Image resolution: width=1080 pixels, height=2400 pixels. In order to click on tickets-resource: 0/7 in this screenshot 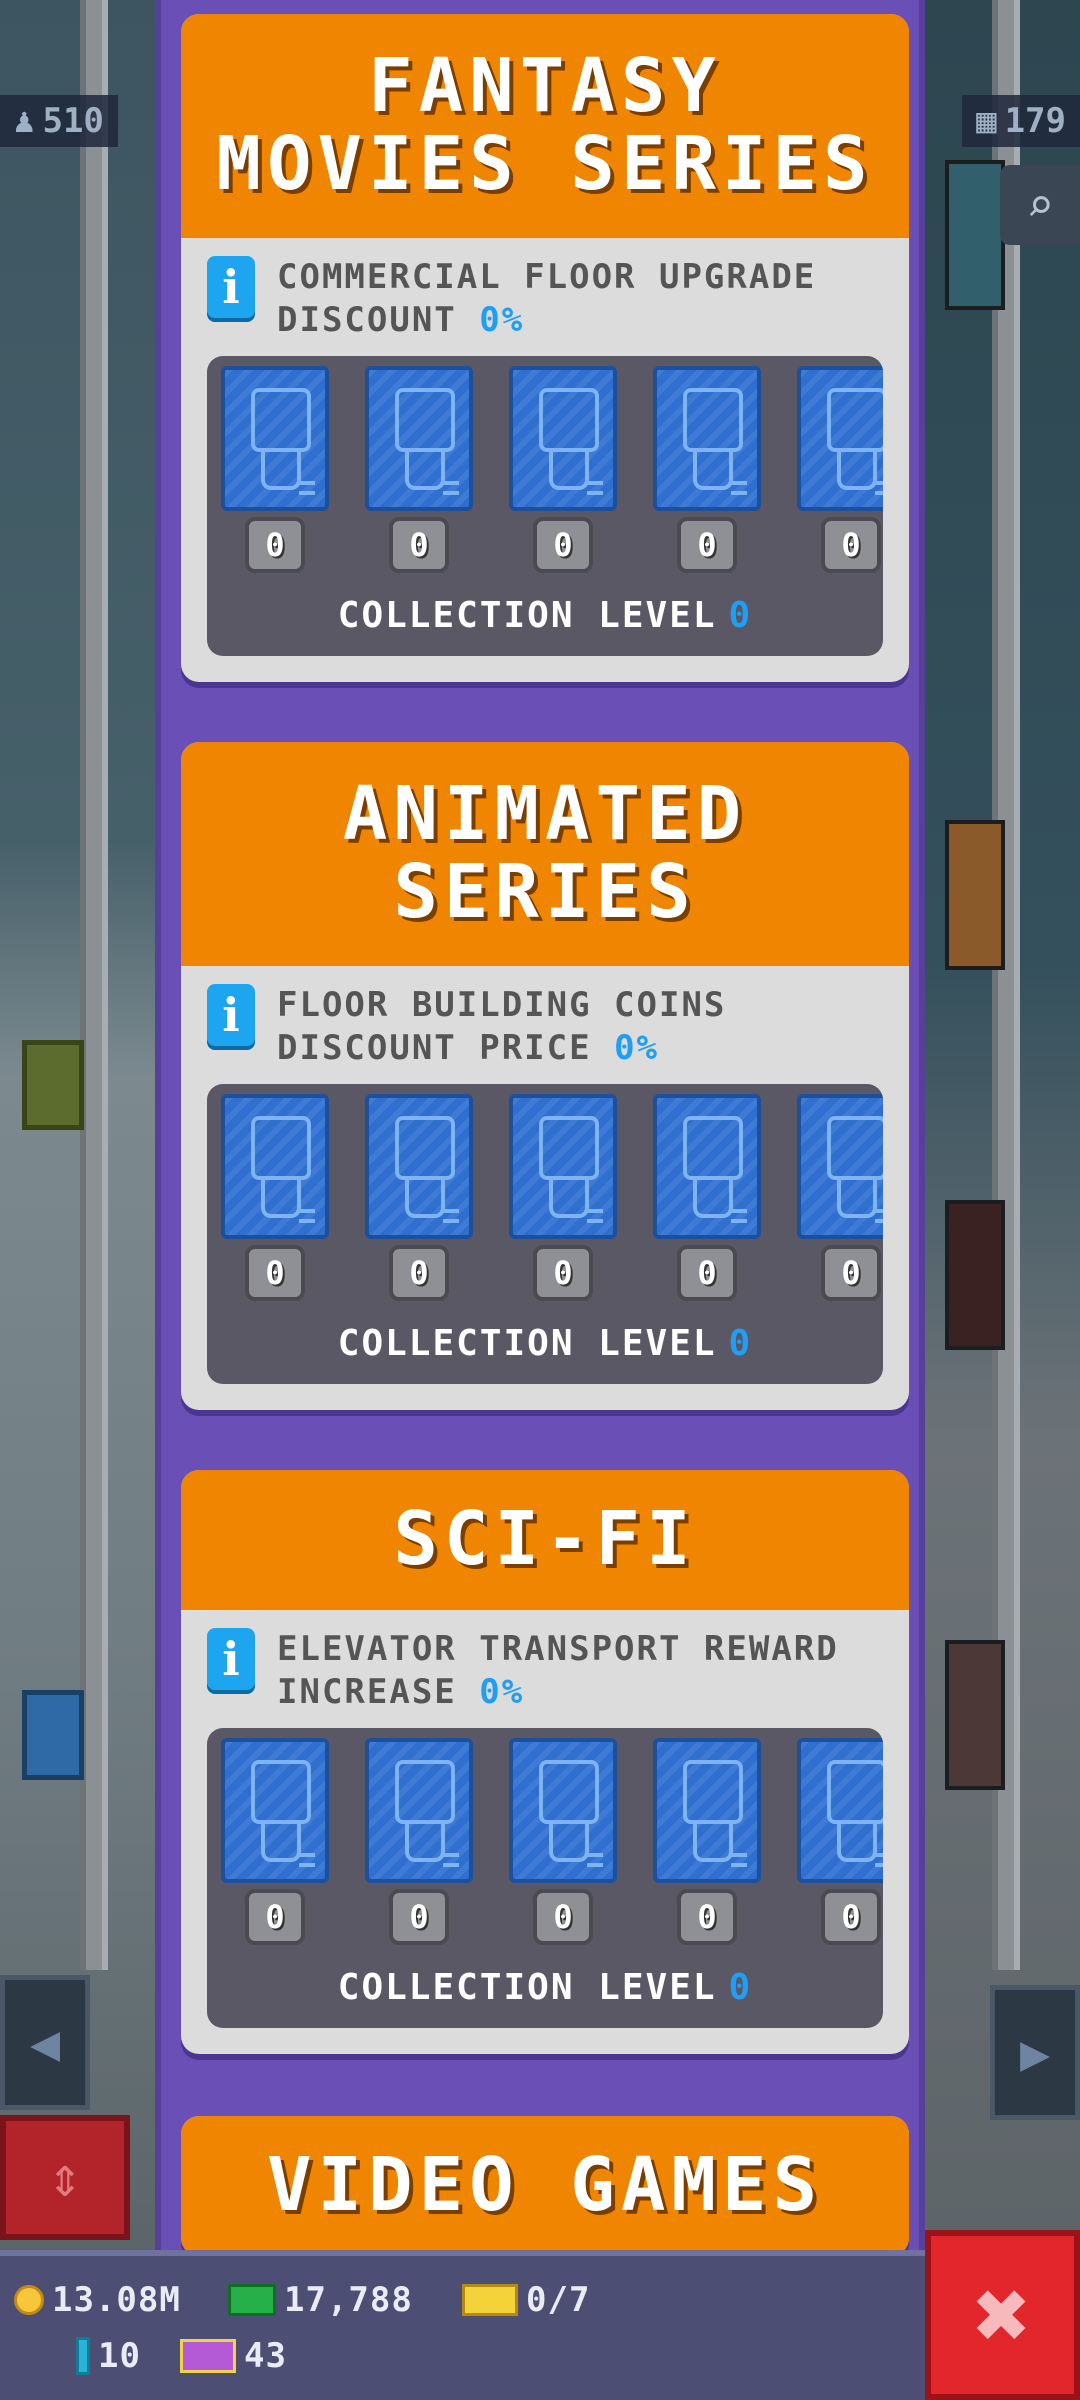, I will do `click(526, 2300)`.